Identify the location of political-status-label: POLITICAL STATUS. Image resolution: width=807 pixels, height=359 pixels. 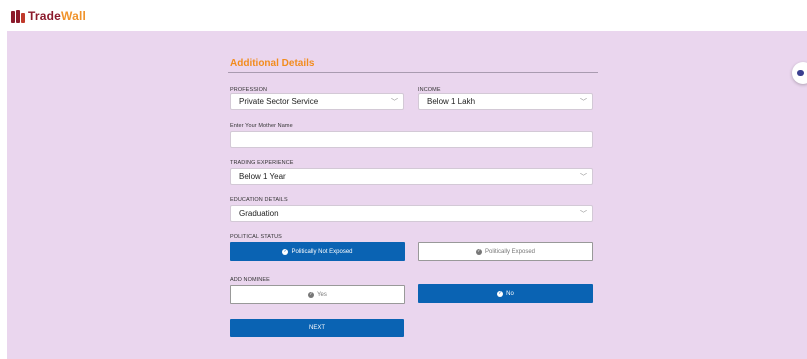
(256, 237).